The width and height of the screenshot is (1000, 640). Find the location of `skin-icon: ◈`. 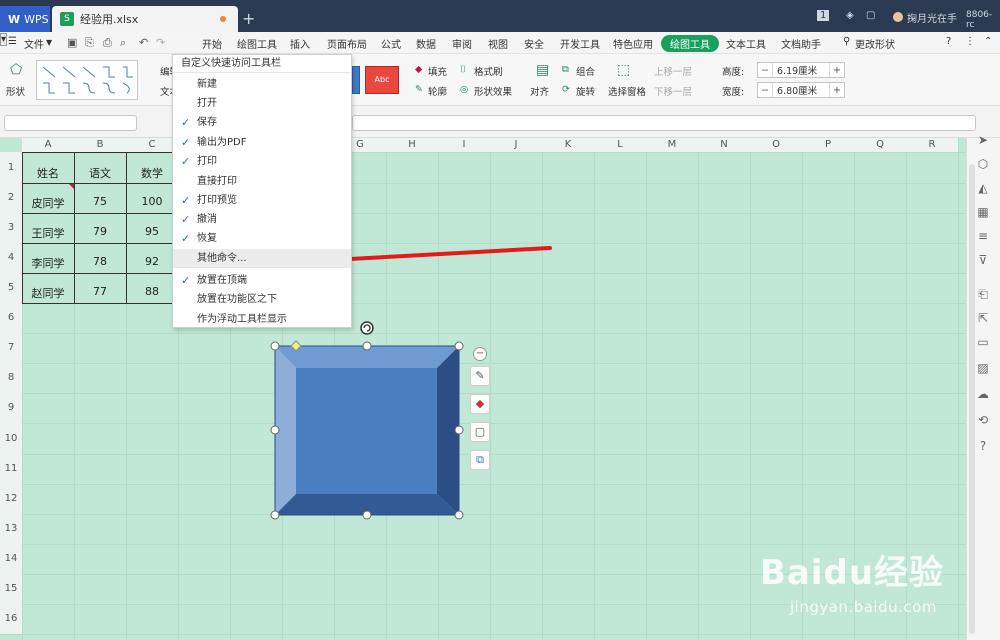

skin-icon: ◈ is located at coordinates (850, 15).